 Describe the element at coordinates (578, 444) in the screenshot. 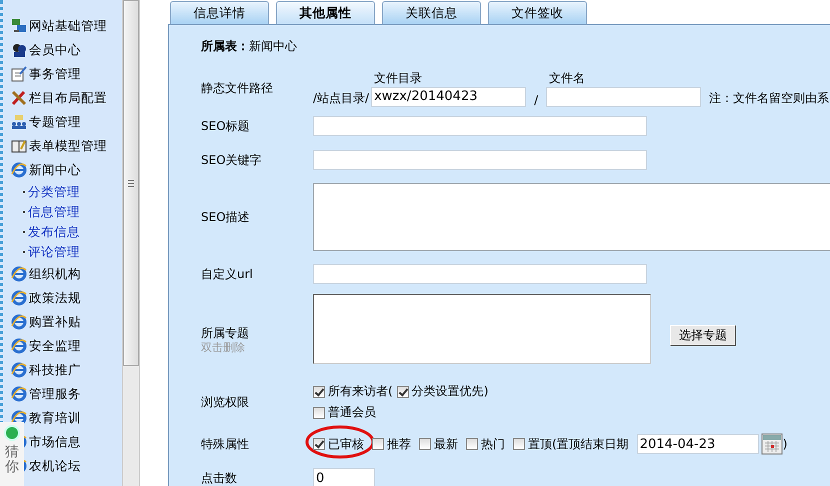

I see `checkbox-label: 置顶(置顶结束日期` at that location.